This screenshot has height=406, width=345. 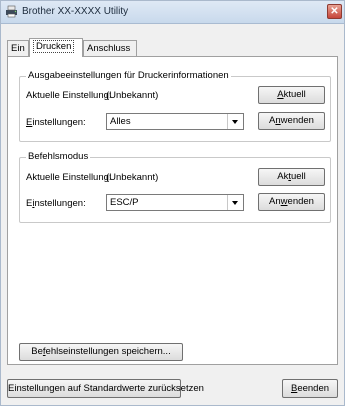 I want to click on close-icon: ✕, so click(x=334, y=11).